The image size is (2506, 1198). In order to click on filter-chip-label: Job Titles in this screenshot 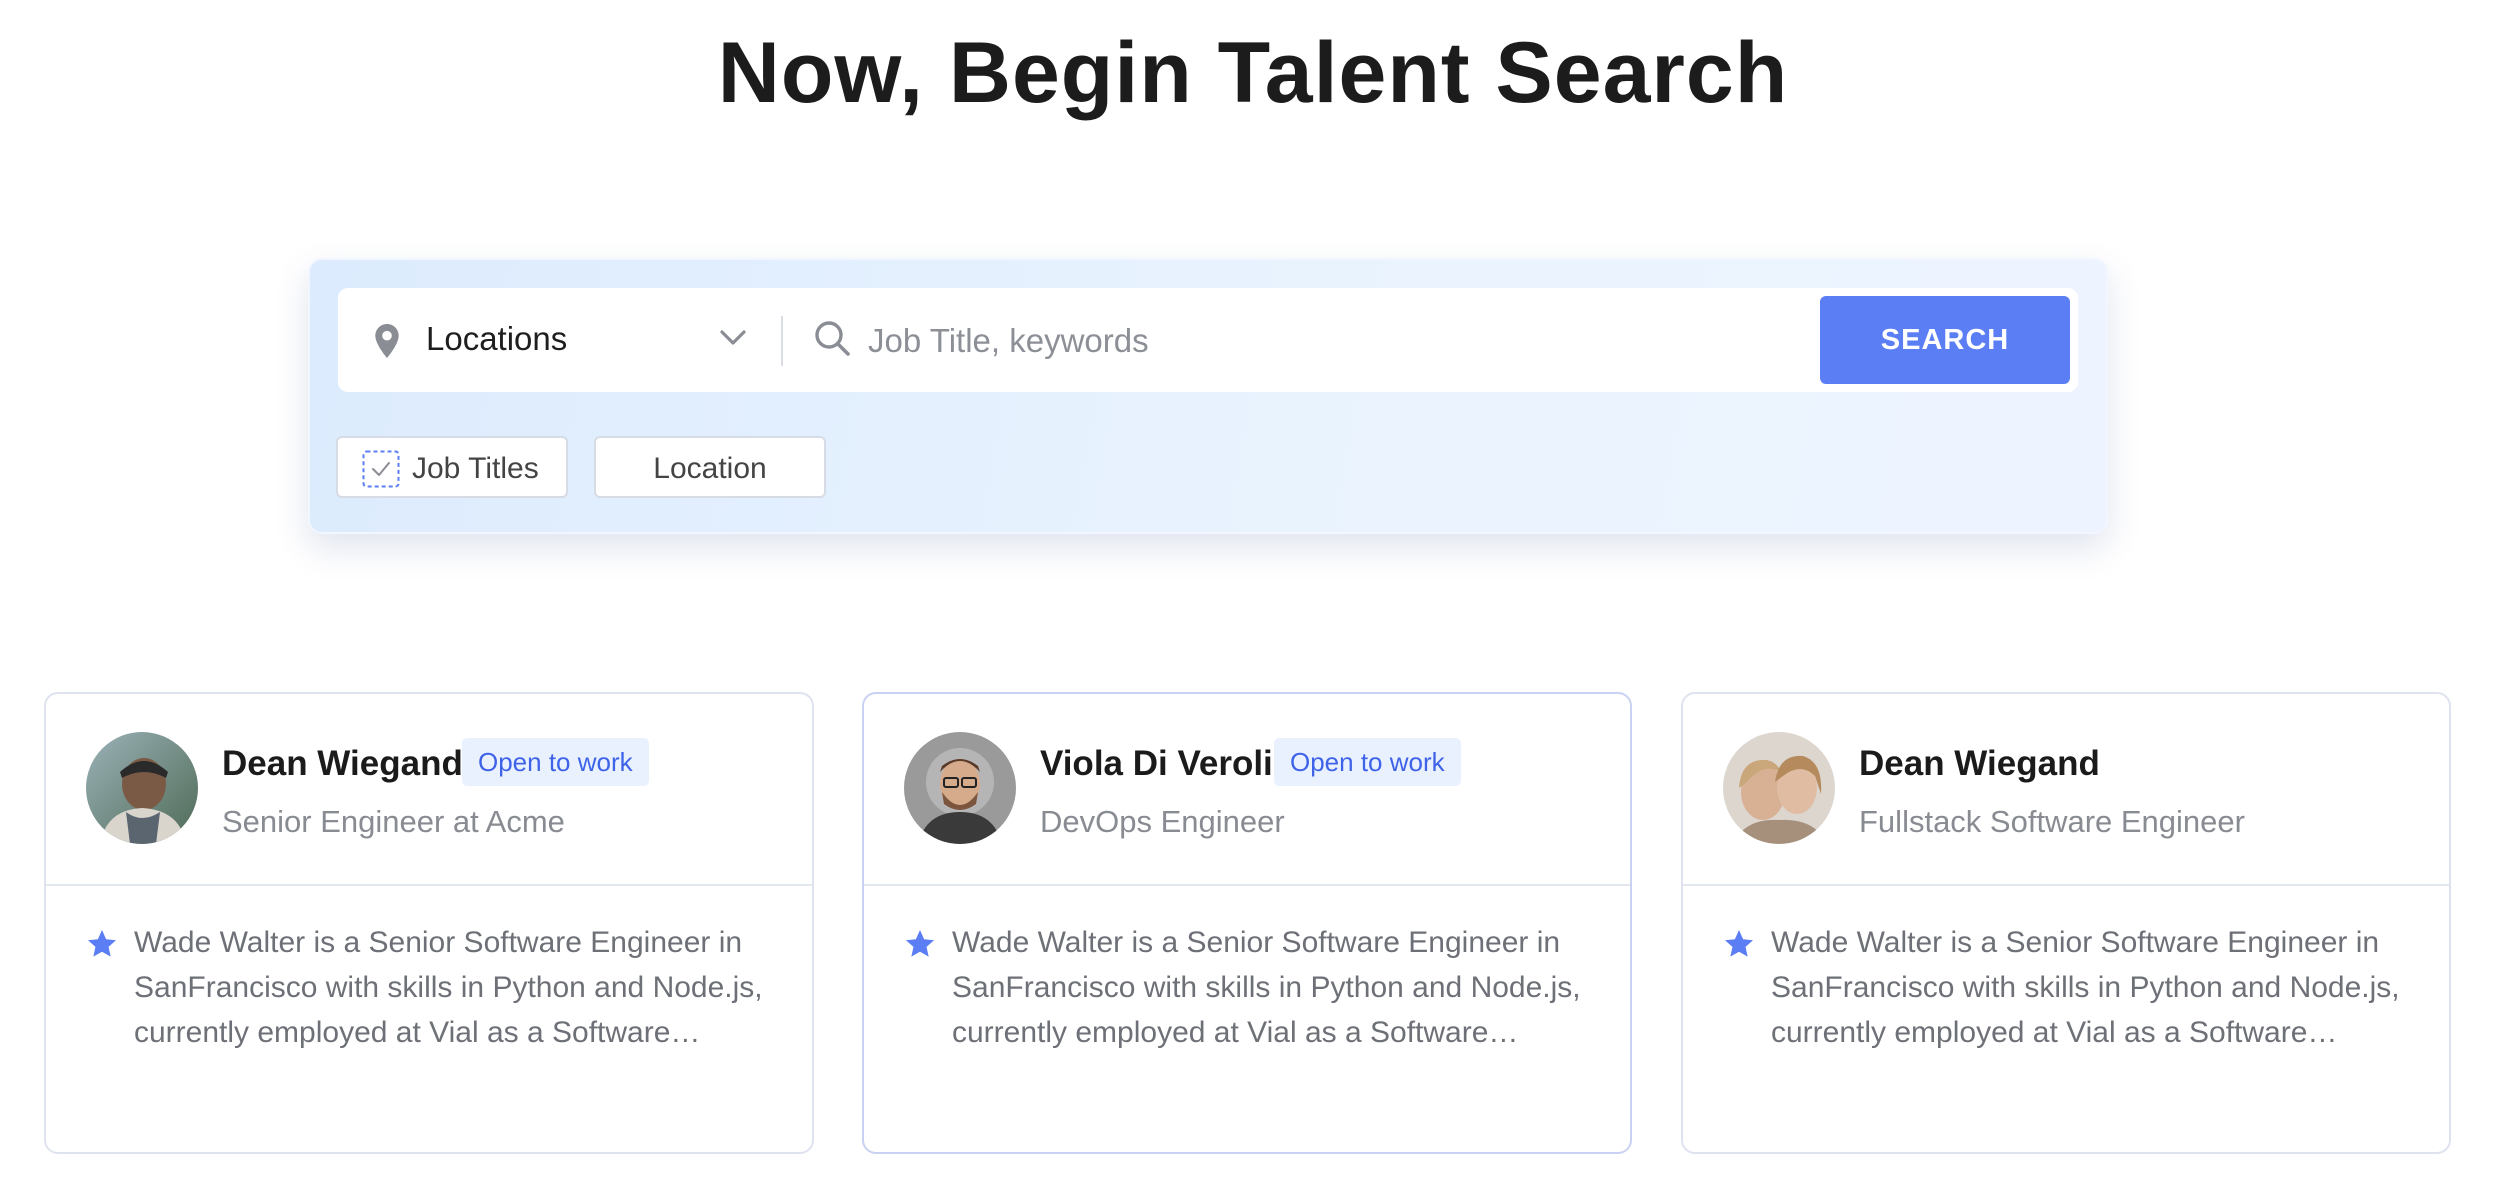, I will do `click(475, 468)`.